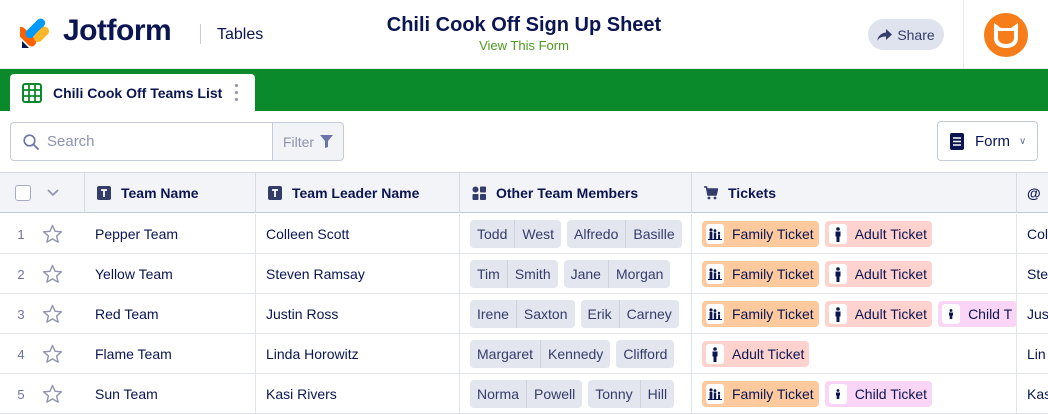  I want to click on cell-team-name: Yellow Team, so click(170, 274).